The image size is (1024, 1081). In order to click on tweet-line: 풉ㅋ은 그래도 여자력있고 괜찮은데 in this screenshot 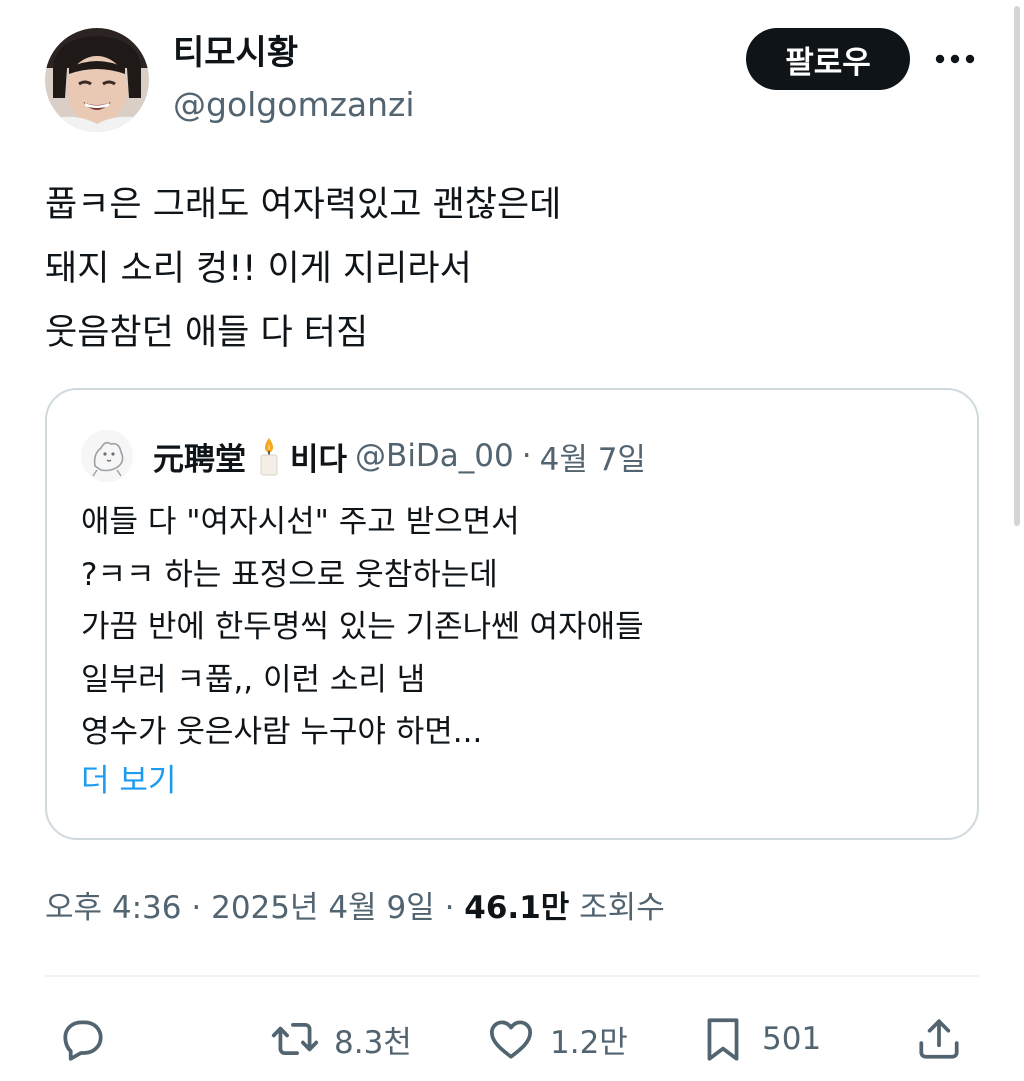, I will do `click(303, 205)`.